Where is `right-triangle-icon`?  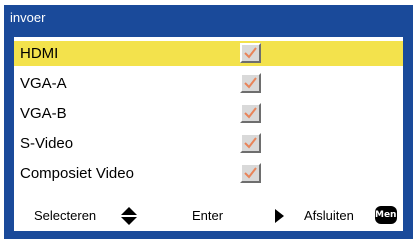
right-triangle-icon is located at coordinates (279, 216).